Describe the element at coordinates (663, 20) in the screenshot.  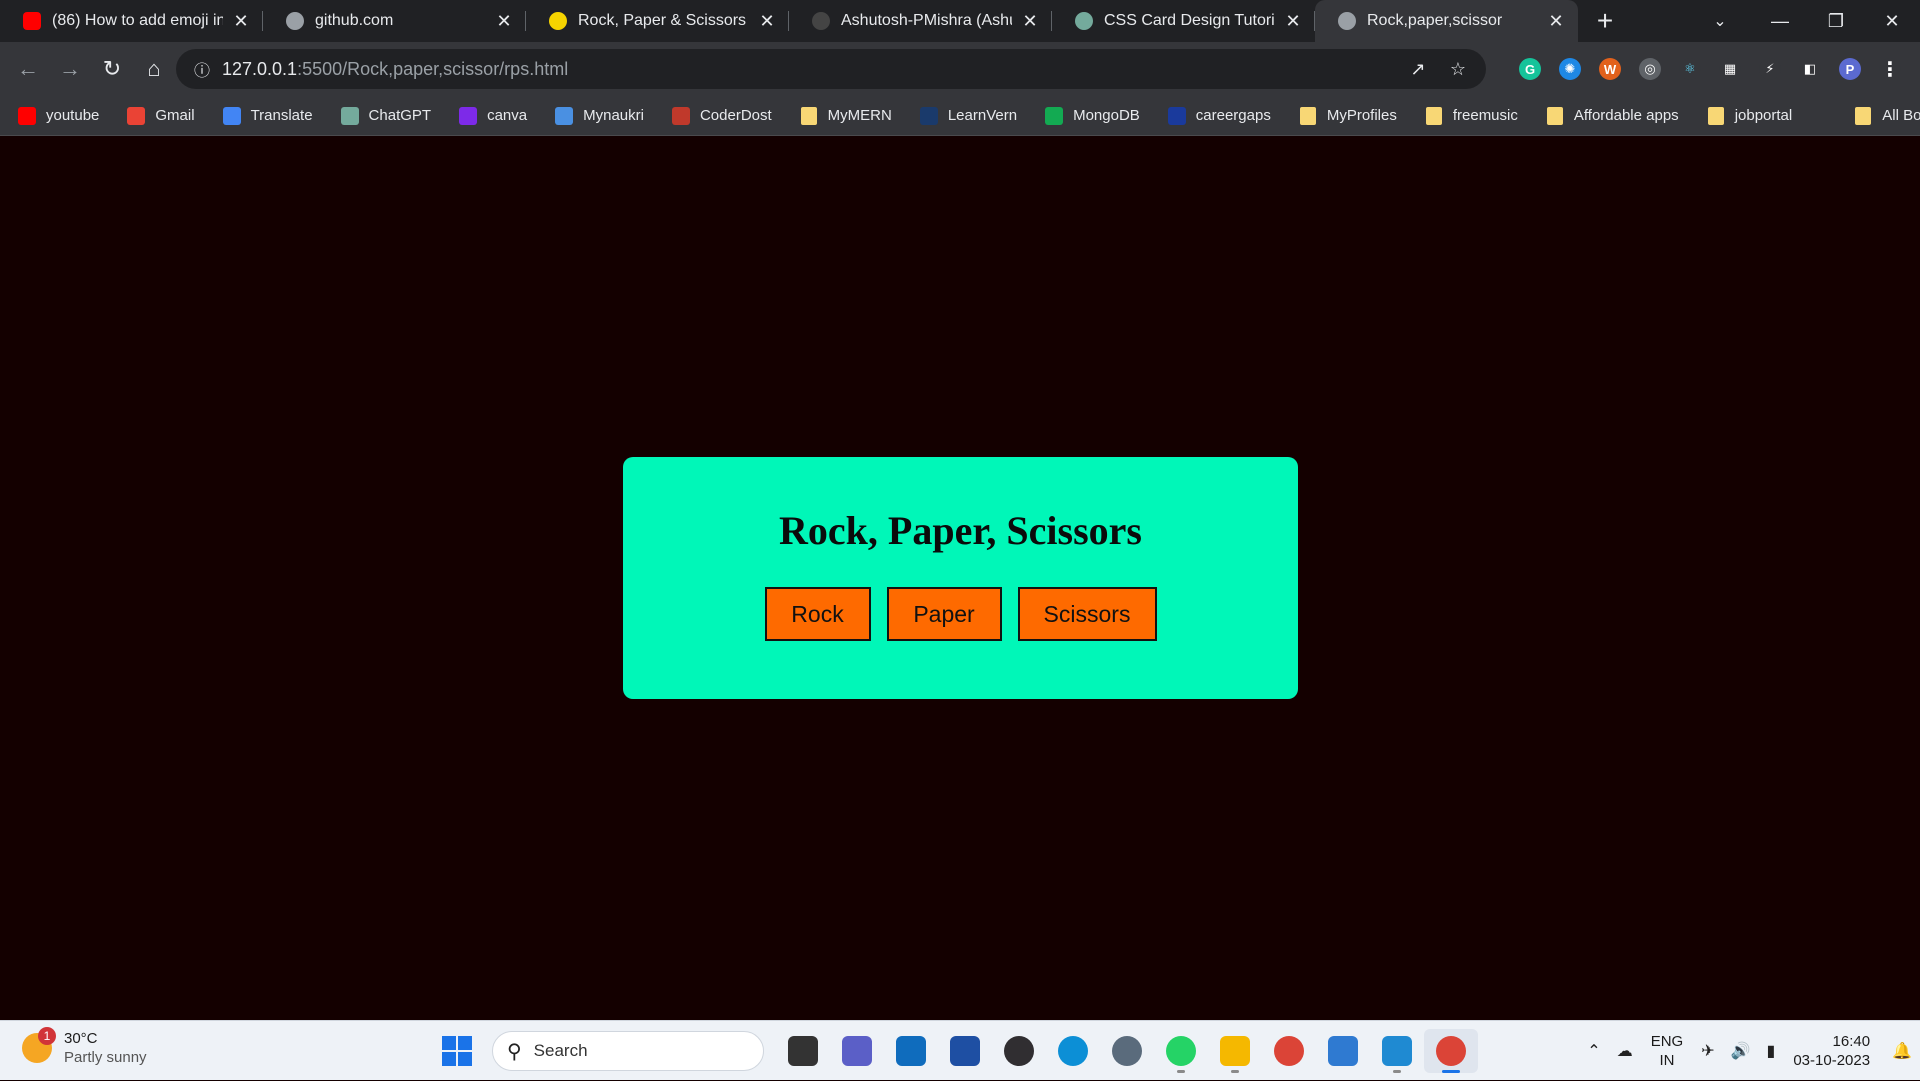
I see `tab-title: Rock, Paper & Scissors | @1` at that location.